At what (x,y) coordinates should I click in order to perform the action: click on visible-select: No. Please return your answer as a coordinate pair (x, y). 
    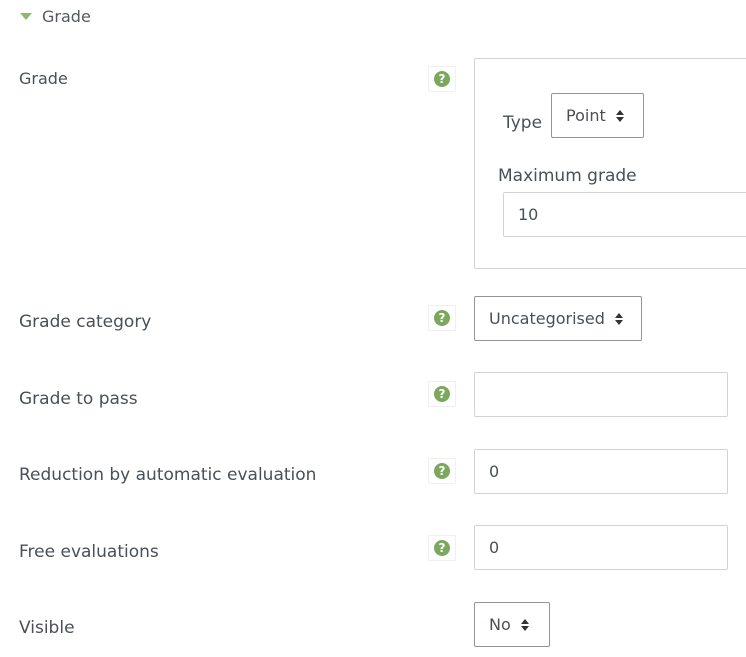
    Looking at the image, I should click on (512, 624).